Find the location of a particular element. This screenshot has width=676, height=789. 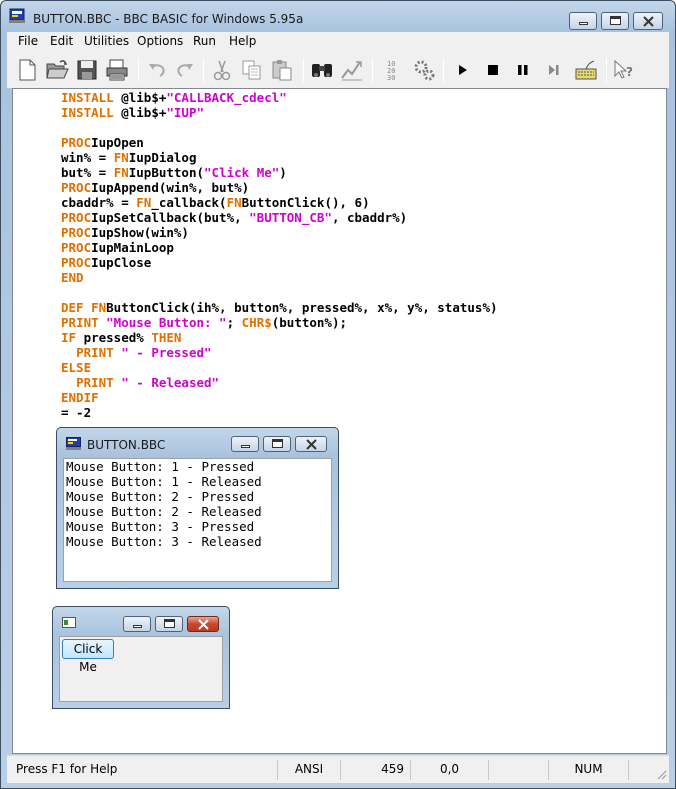

dialog-minimize-button is located at coordinates (137, 624).